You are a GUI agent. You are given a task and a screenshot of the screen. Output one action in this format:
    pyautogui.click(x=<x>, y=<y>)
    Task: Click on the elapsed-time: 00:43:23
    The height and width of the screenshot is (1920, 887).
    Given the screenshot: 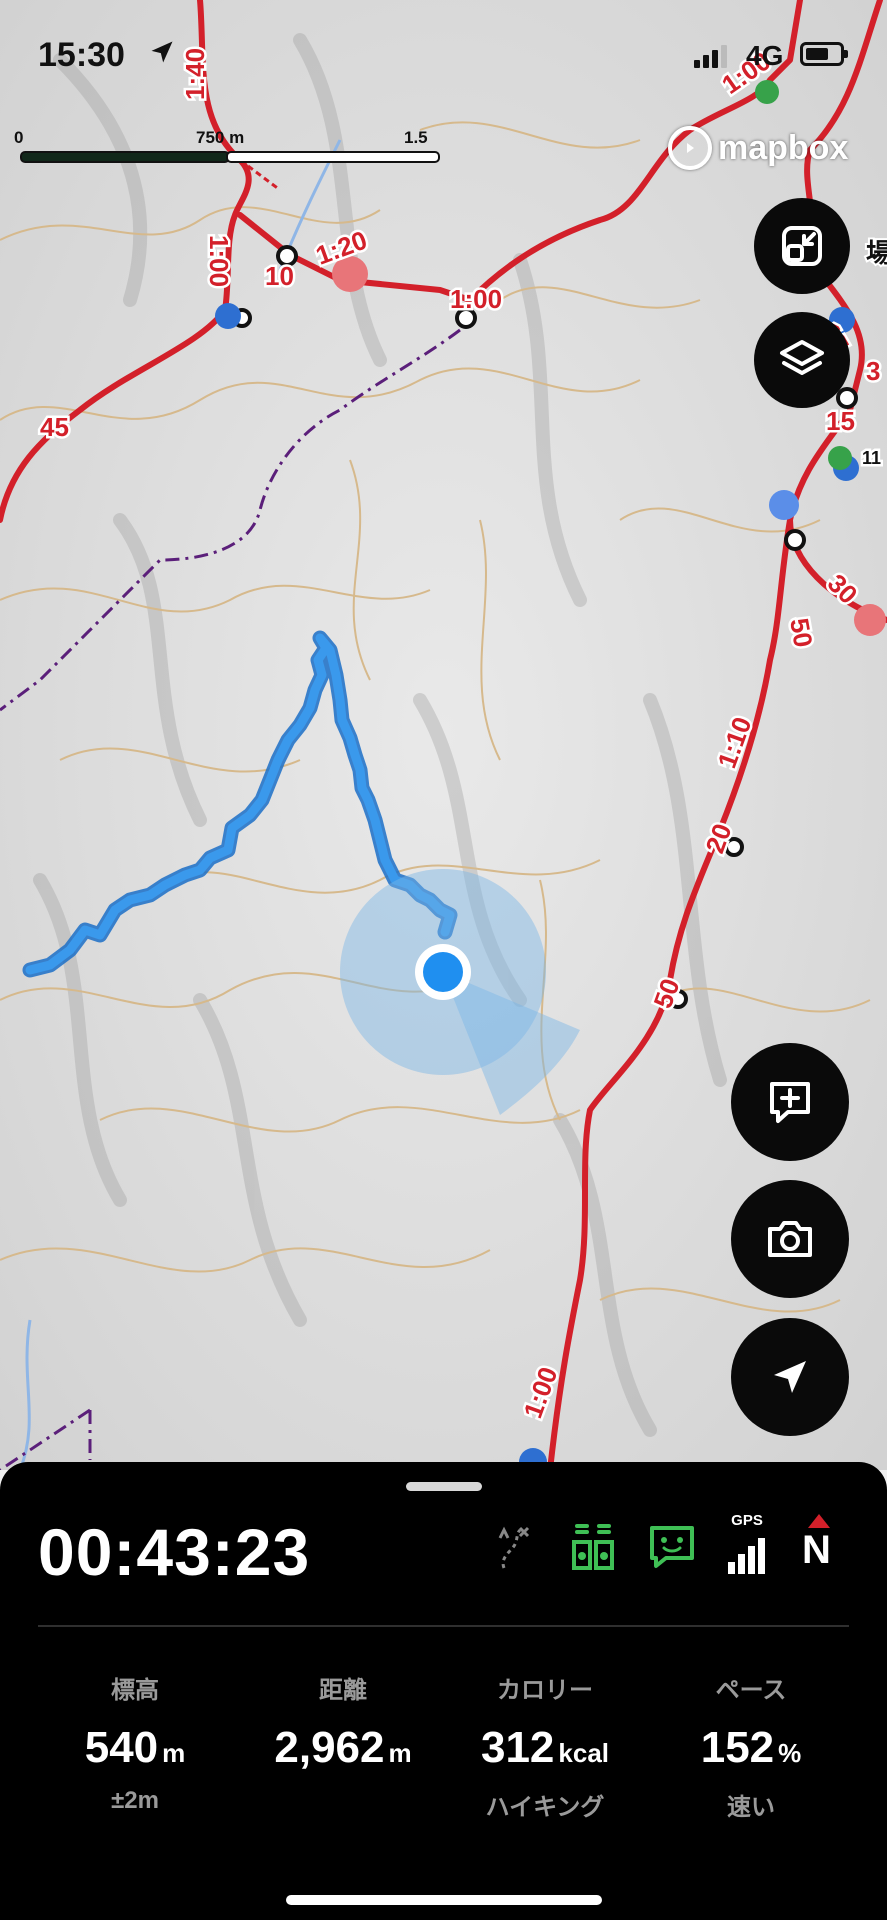 What is the action you would take?
    pyautogui.click(x=174, y=1552)
    